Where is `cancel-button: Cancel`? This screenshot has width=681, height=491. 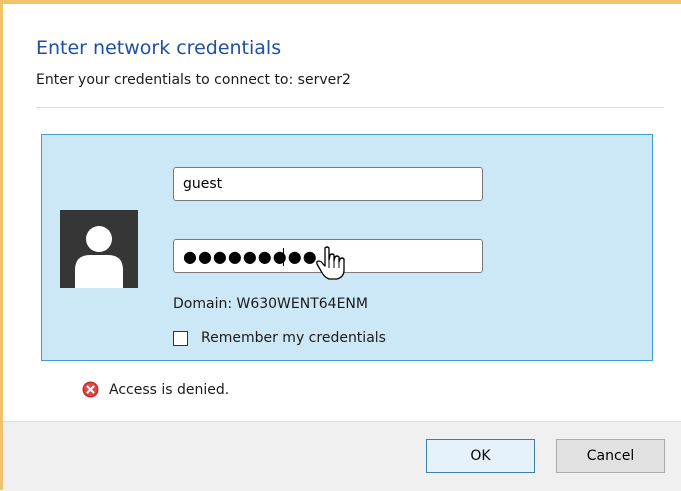 cancel-button: Cancel is located at coordinates (610, 456).